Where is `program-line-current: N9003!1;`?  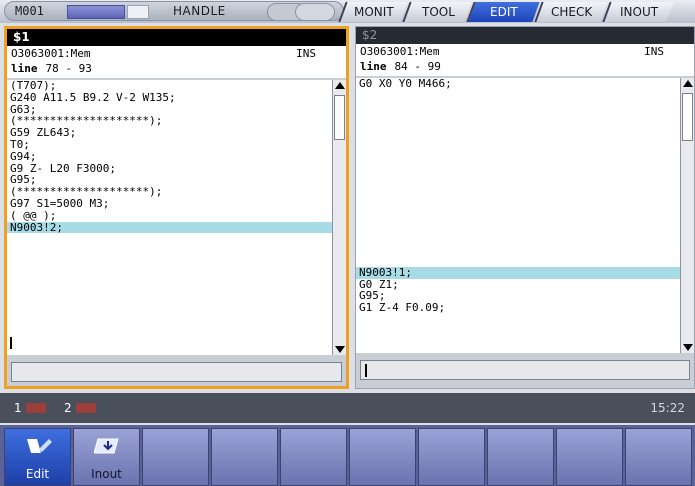 program-line-current: N9003!1; is located at coordinates (518, 272).